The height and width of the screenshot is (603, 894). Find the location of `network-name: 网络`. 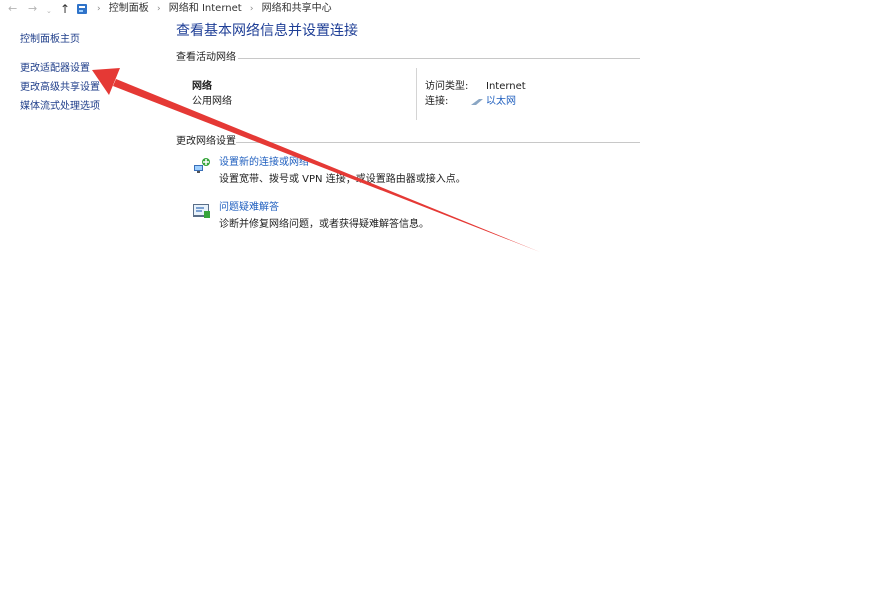

network-name: 网络 is located at coordinates (202, 86).